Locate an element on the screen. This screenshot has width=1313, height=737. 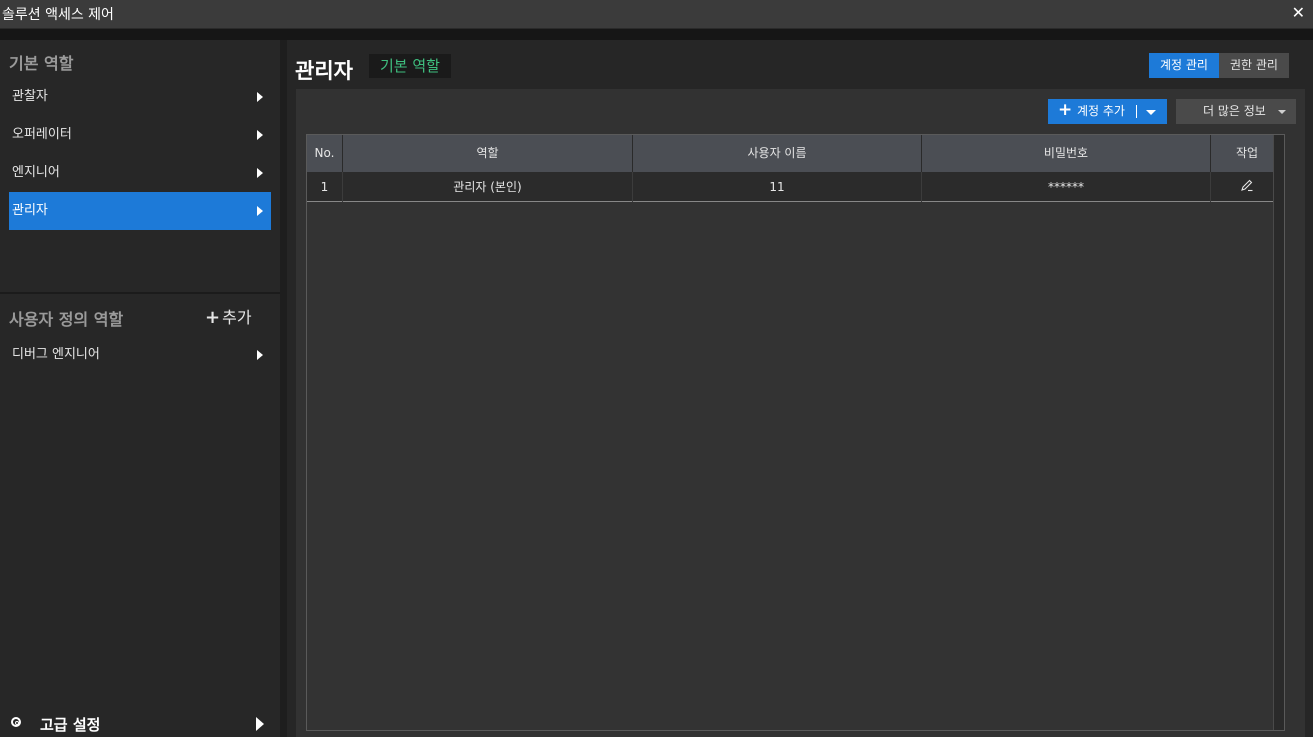
column-header-no: No. is located at coordinates (325, 153).